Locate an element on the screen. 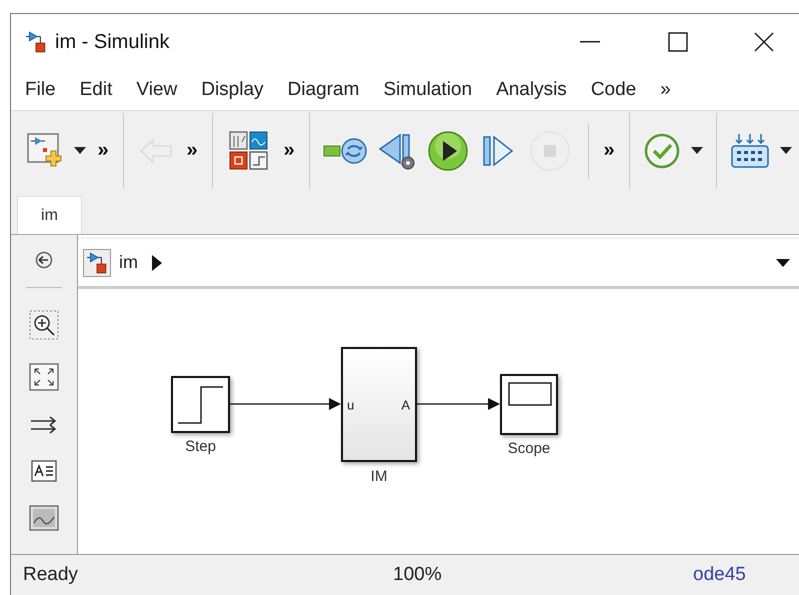 The width and height of the screenshot is (799, 595). run-icon is located at coordinates (448, 151).